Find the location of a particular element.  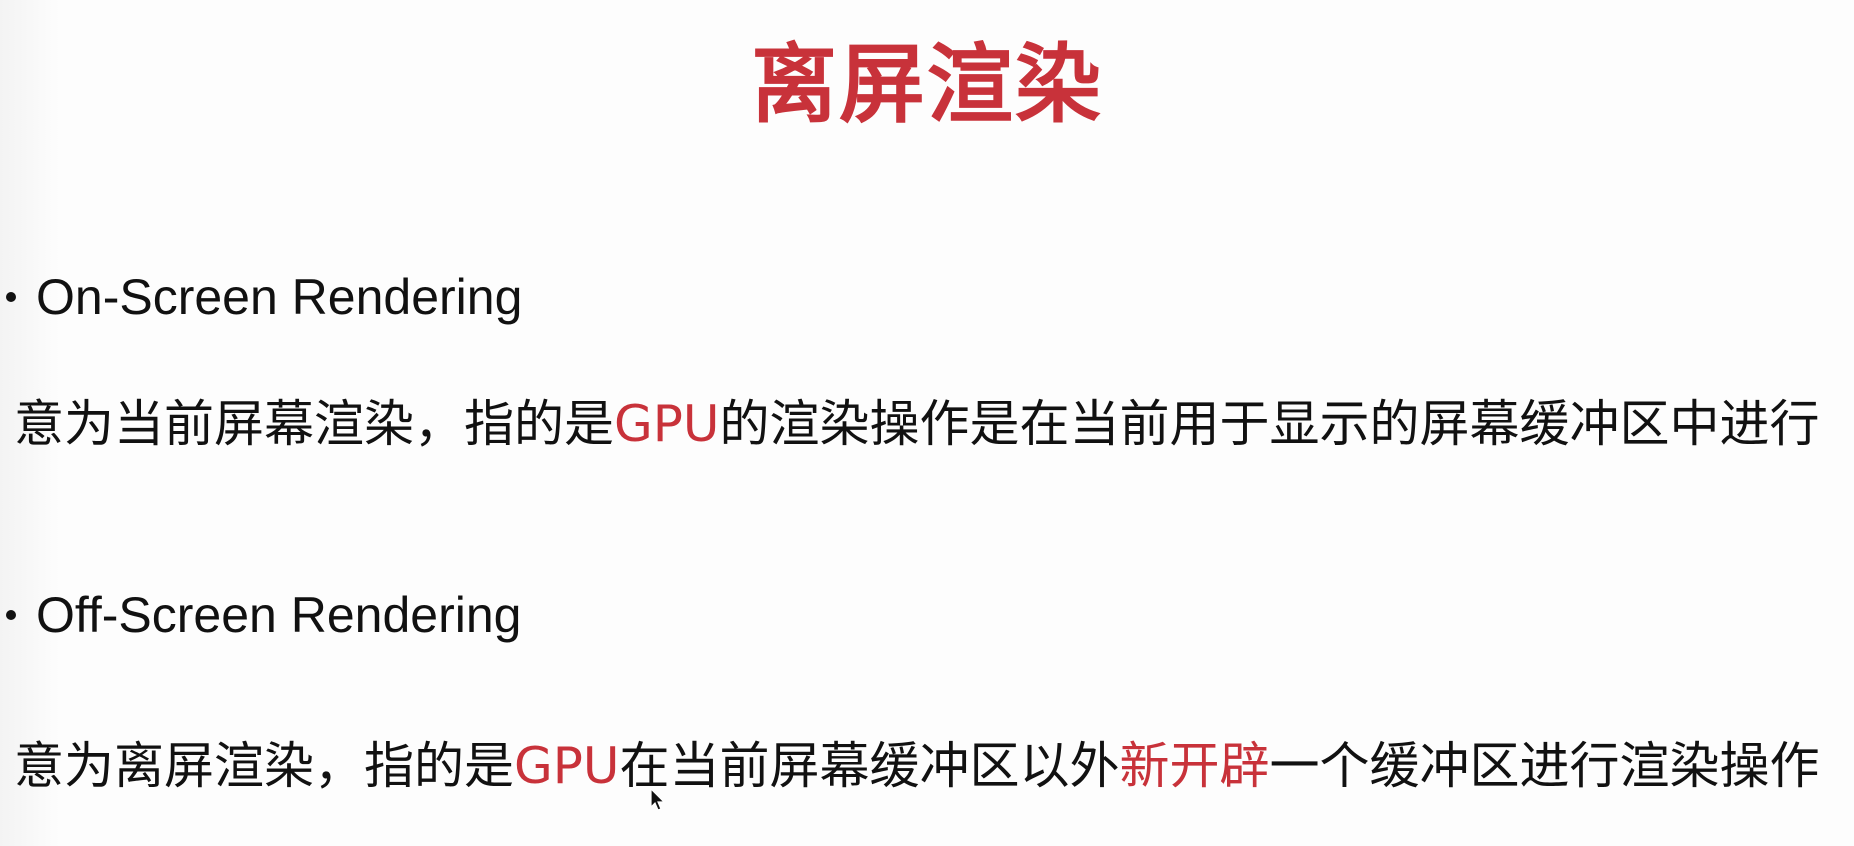

bullet-heading: Off-Screen Rendering is located at coordinates (279, 615).